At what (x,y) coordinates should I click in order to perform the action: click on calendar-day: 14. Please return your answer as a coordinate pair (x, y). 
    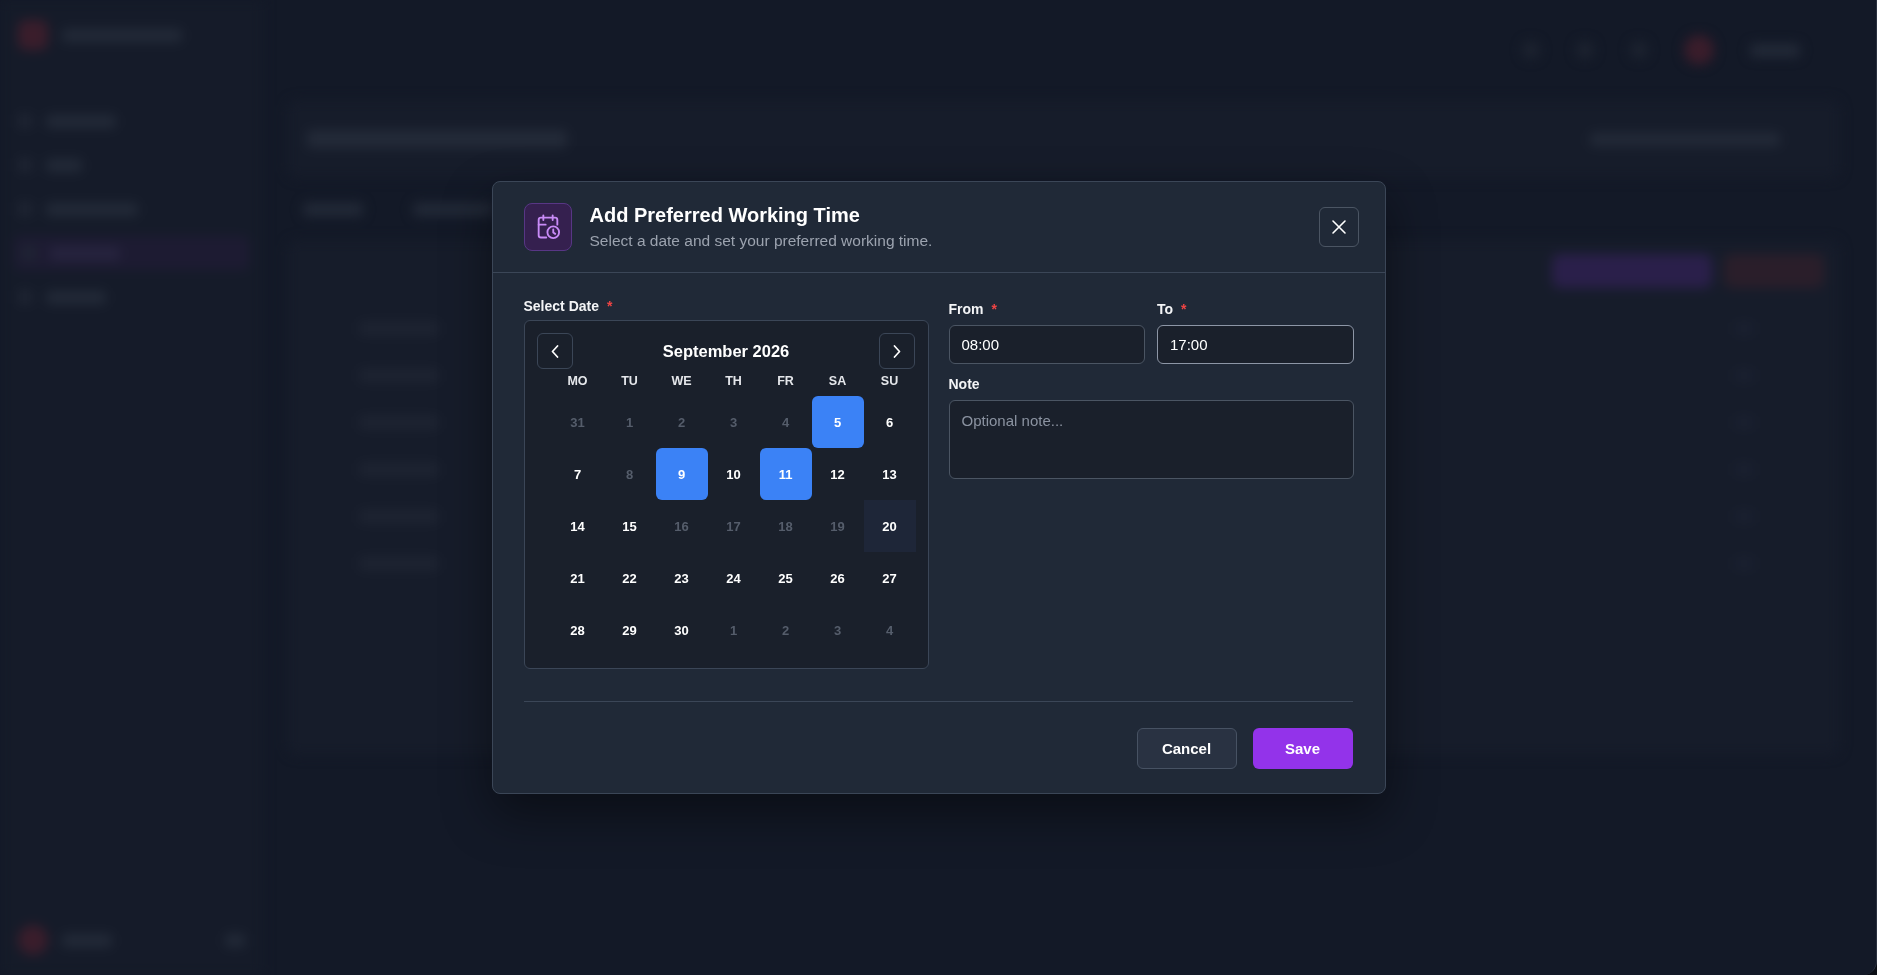
    Looking at the image, I should click on (577, 526).